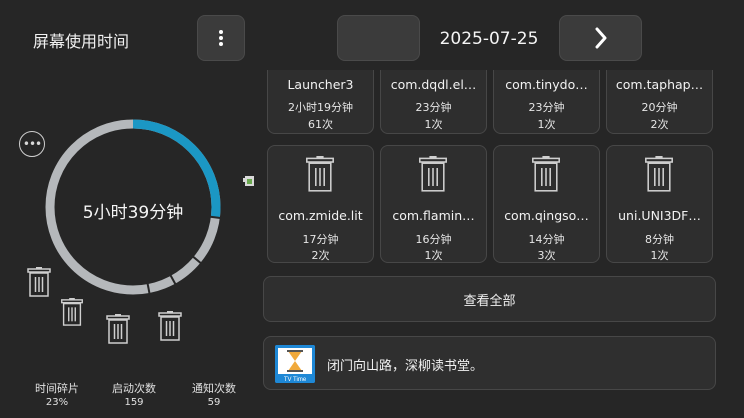 The height and width of the screenshot is (418, 744). What do you see at coordinates (214, 388) in the screenshot?
I see `stat-notifications-label: 通知次数` at bounding box center [214, 388].